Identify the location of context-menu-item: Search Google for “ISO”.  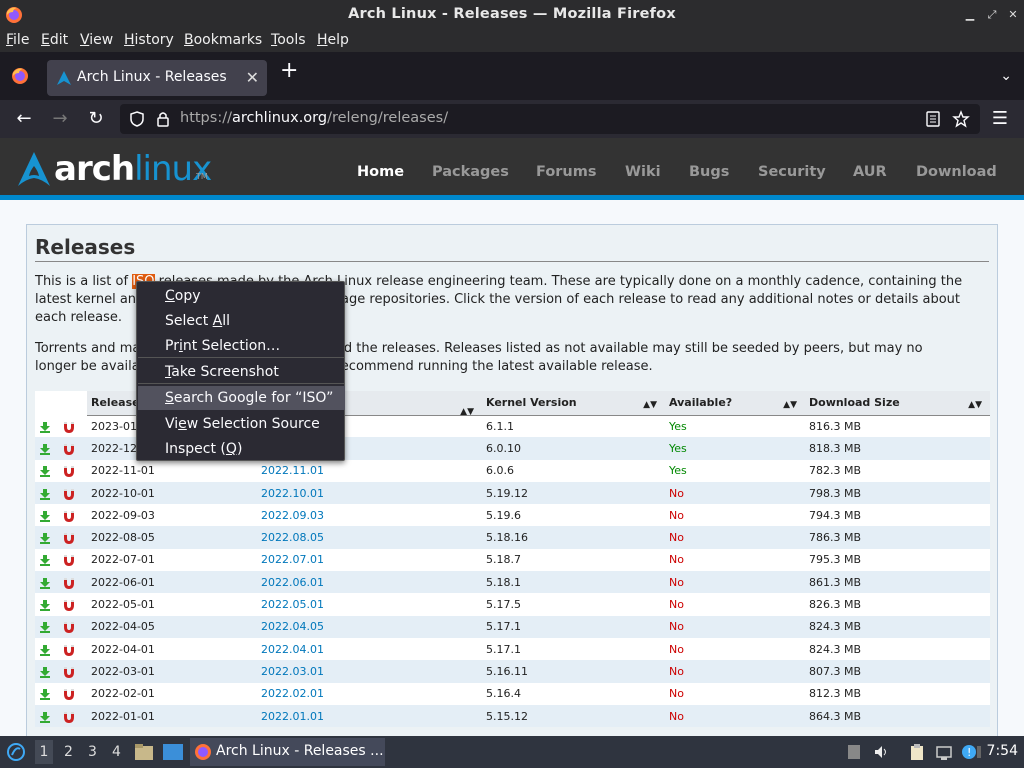
(241, 398).